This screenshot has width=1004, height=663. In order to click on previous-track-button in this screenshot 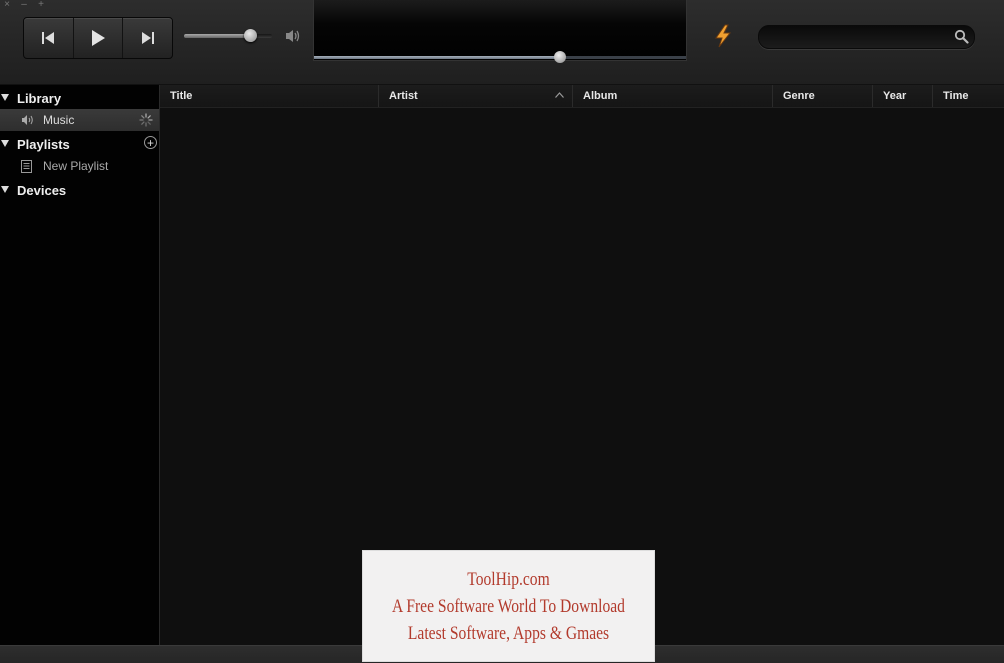, I will do `click(49, 38)`.